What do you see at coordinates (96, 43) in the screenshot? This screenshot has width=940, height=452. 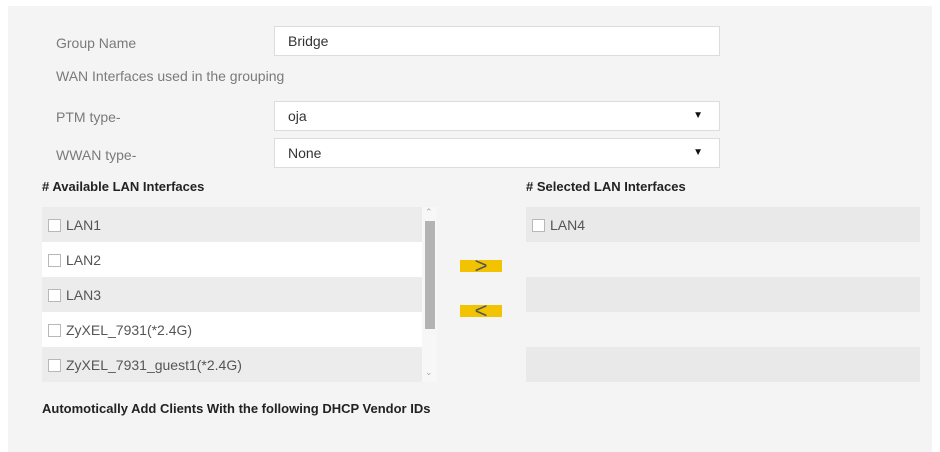 I see `group-name-label: Group Name` at bounding box center [96, 43].